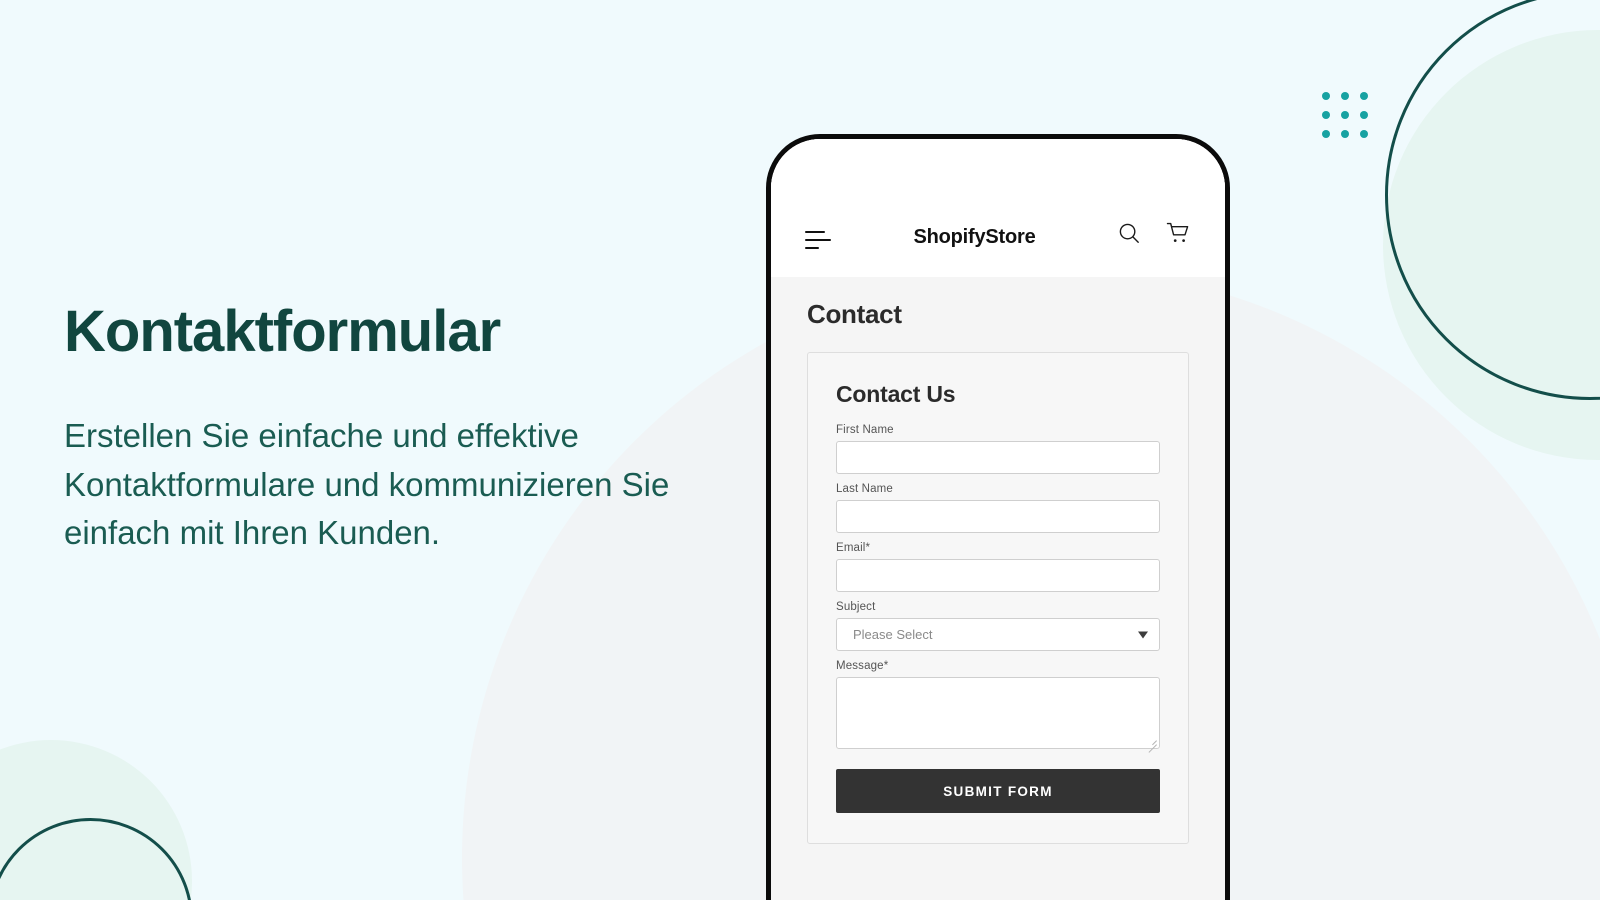 This screenshot has height=900, width=1600. Describe the element at coordinates (856, 607) in the screenshot. I see `subject-label: Subject` at that location.